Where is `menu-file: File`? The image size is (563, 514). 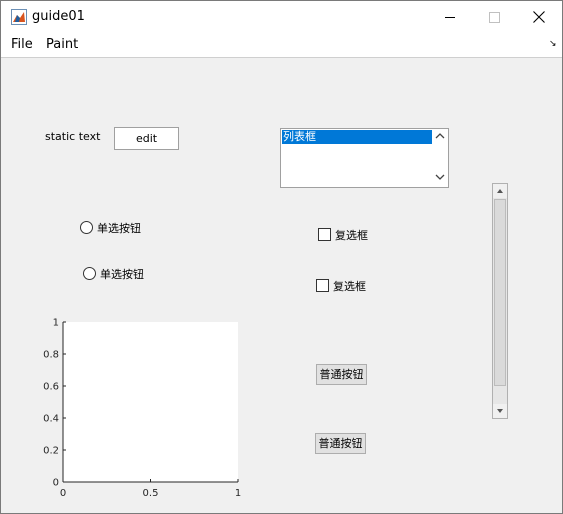 menu-file: File is located at coordinates (22, 44).